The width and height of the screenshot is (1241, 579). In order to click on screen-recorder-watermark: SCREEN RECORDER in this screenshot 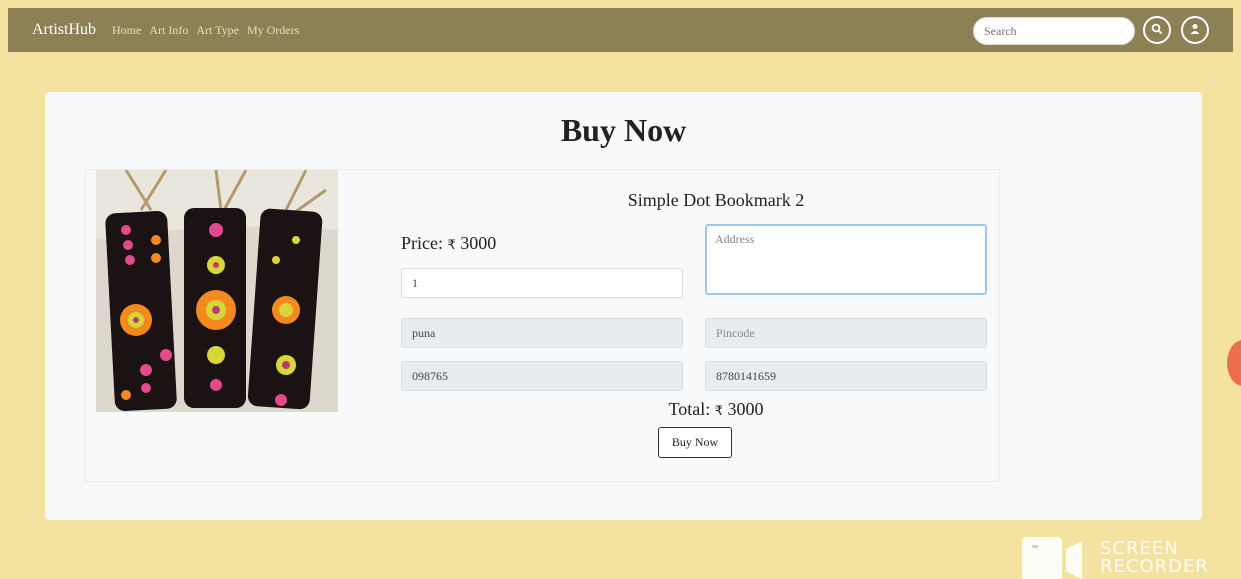, I will do `click(1131, 557)`.